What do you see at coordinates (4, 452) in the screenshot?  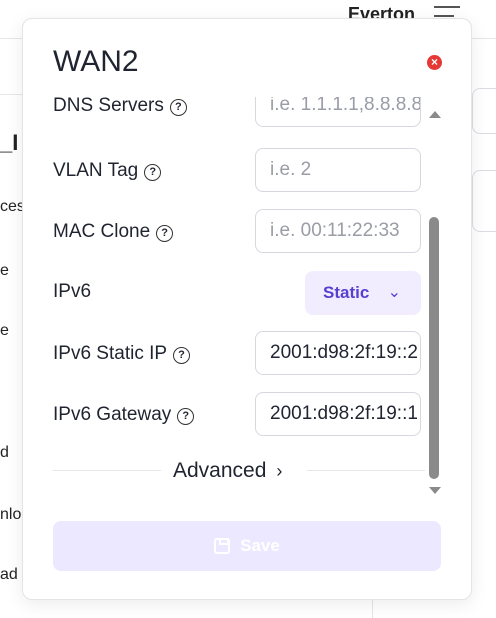 I see `bg-text-fragment: d` at bounding box center [4, 452].